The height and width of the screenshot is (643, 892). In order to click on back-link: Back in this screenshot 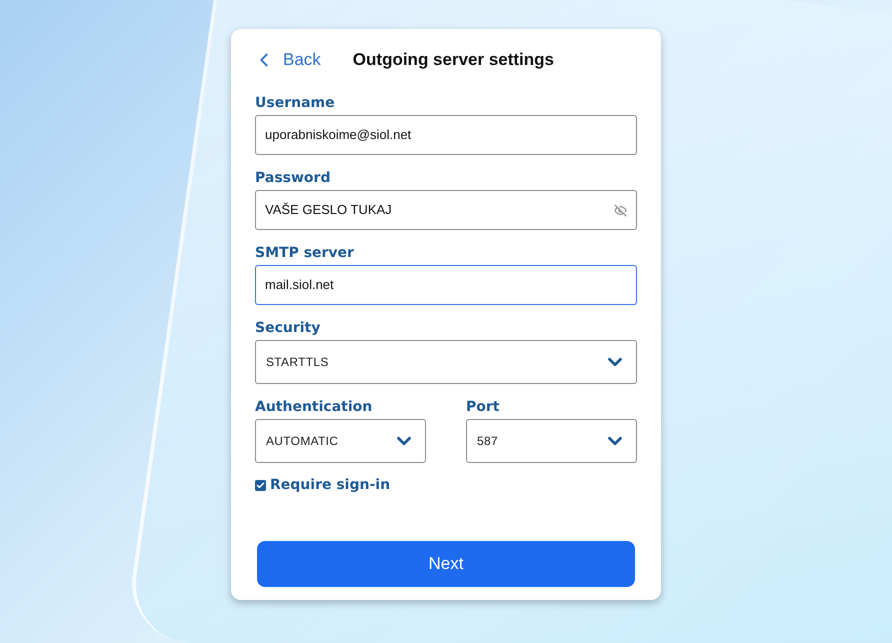, I will do `click(288, 60)`.